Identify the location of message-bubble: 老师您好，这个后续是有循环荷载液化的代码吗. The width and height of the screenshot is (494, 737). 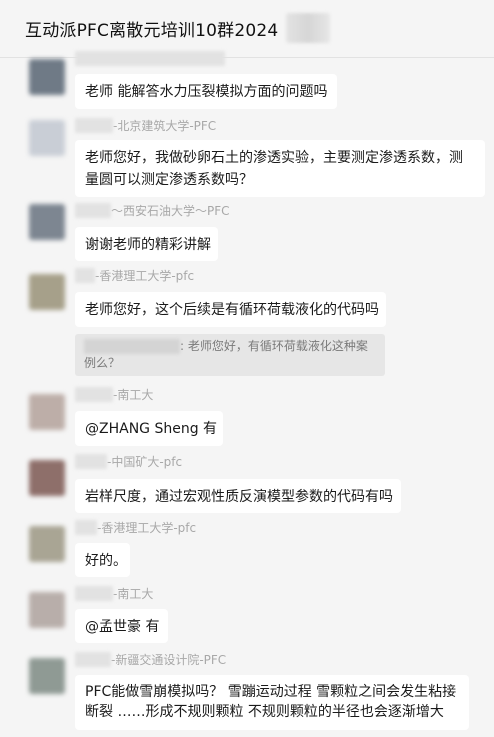
(230, 309).